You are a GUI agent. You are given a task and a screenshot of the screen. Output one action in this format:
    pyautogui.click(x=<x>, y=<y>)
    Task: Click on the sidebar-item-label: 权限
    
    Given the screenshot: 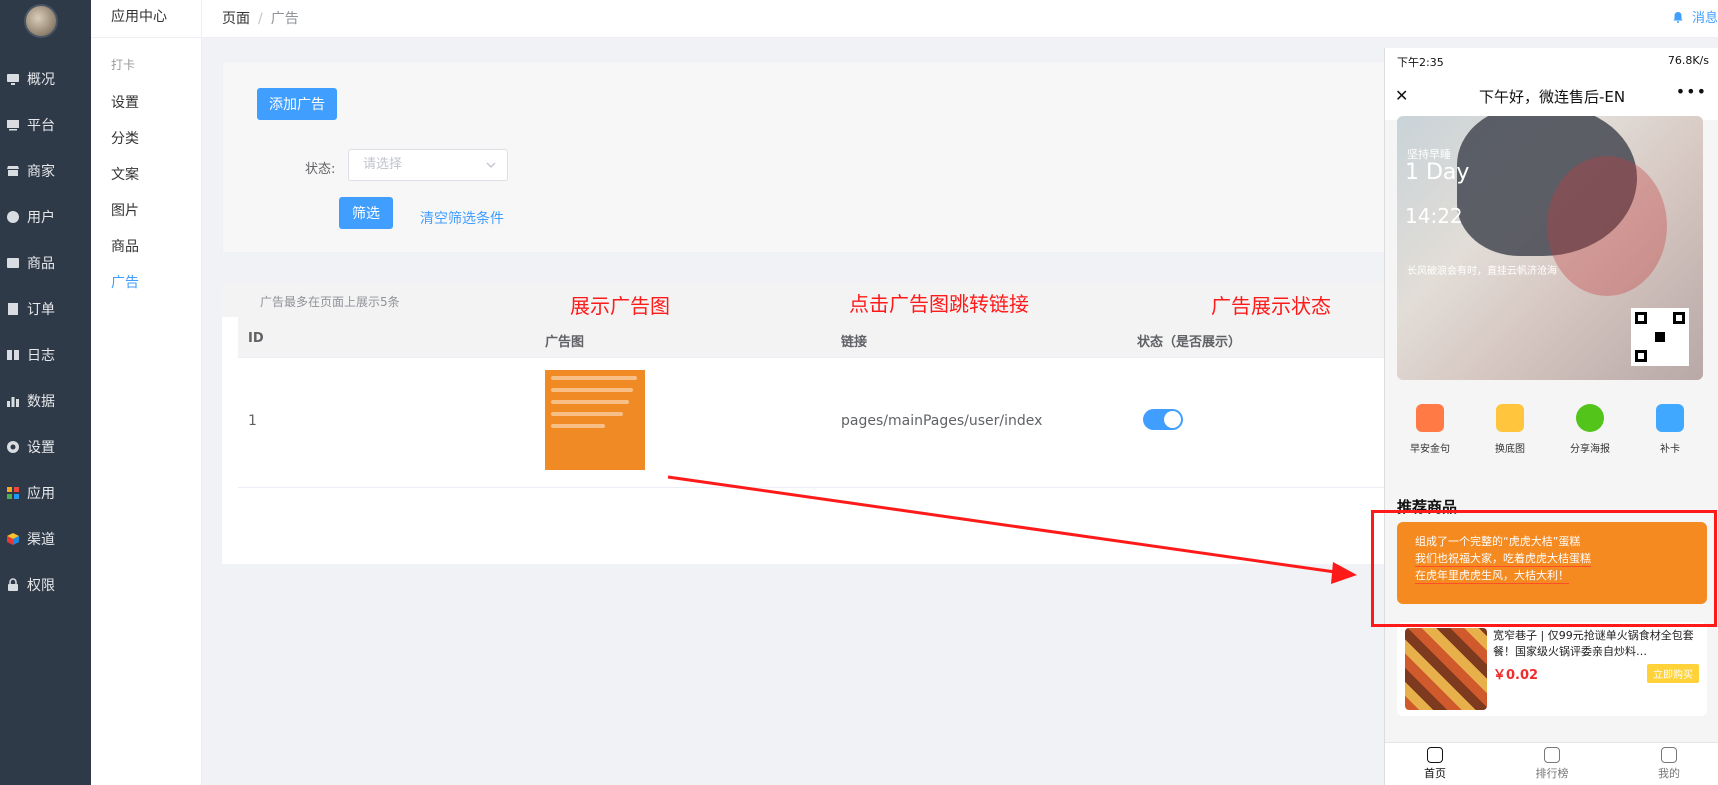 What is the action you would take?
    pyautogui.click(x=41, y=586)
    